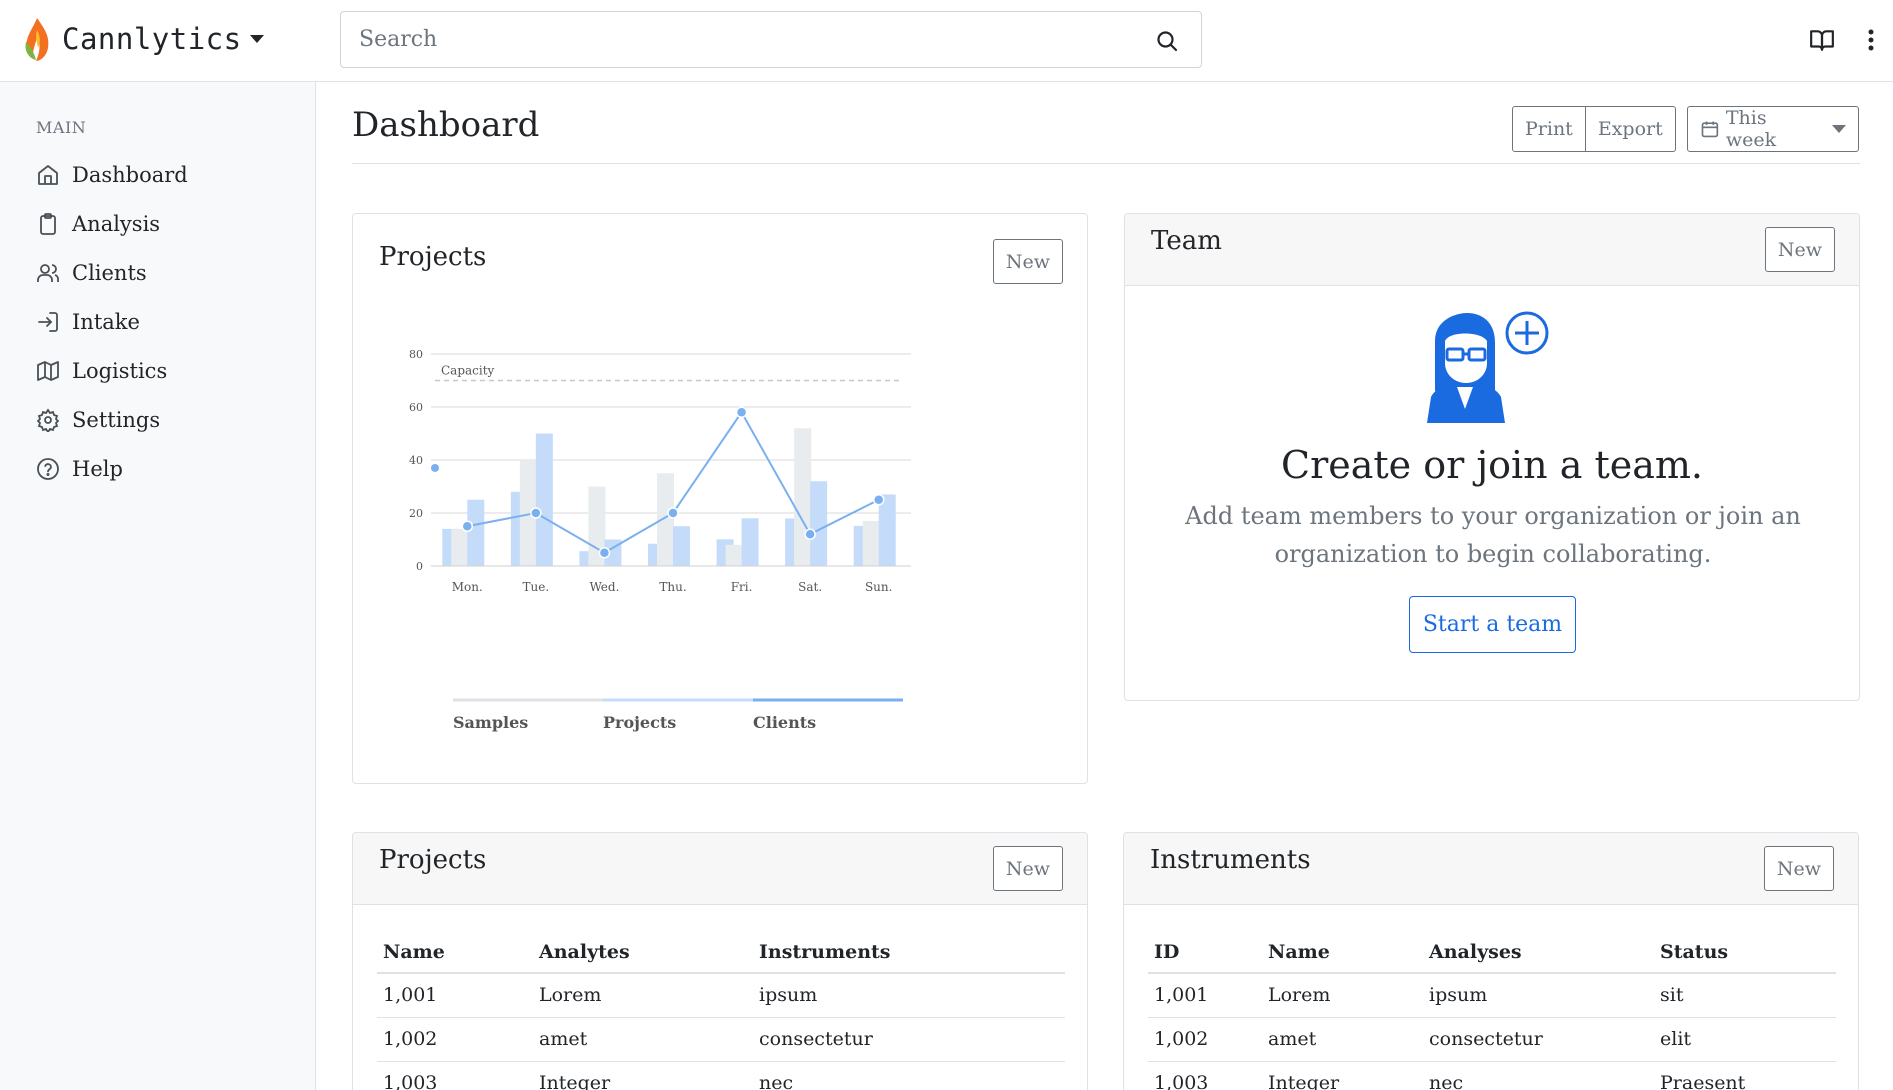  Describe the element at coordinates (1342, 1075) in the screenshot. I see `table-cell: Integer` at that location.